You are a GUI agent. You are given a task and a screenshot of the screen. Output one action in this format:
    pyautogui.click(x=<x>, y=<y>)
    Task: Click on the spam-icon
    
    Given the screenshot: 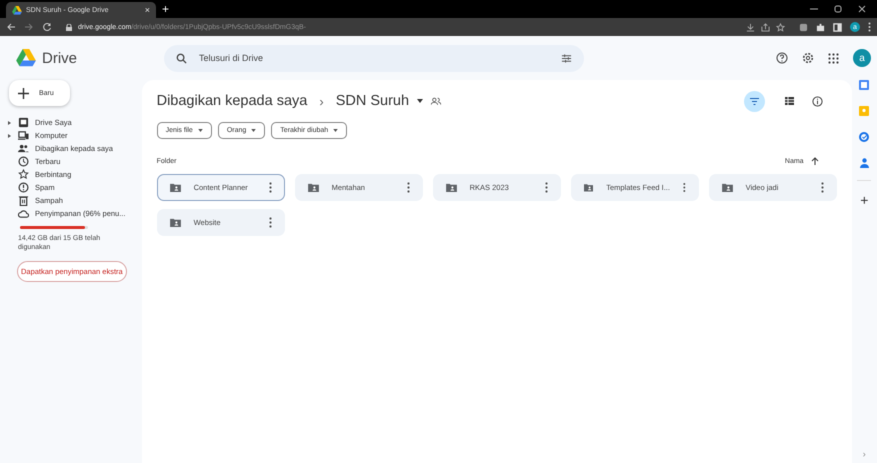 What is the action you would take?
    pyautogui.click(x=23, y=187)
    